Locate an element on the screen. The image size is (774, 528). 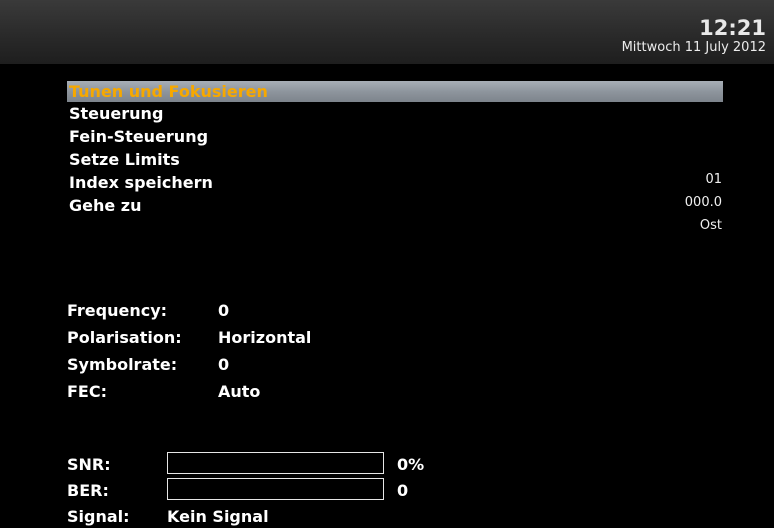
ber-bar is located at coordinates (275, 489).